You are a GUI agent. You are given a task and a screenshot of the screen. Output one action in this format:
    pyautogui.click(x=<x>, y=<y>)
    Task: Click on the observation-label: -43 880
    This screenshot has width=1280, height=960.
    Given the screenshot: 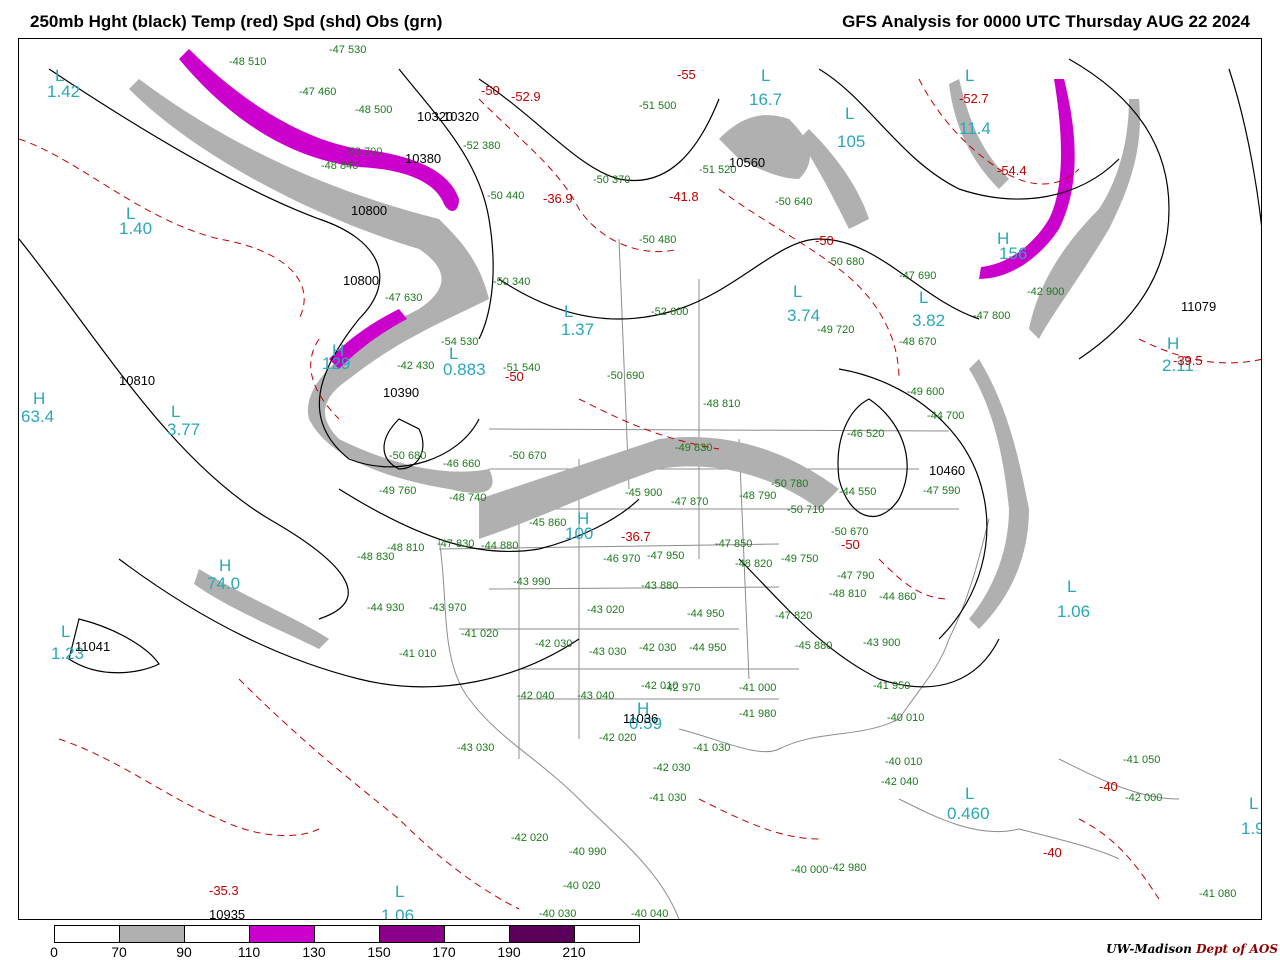 What is the action you would take?
    pyautogui.click(x=659, y=586)
    